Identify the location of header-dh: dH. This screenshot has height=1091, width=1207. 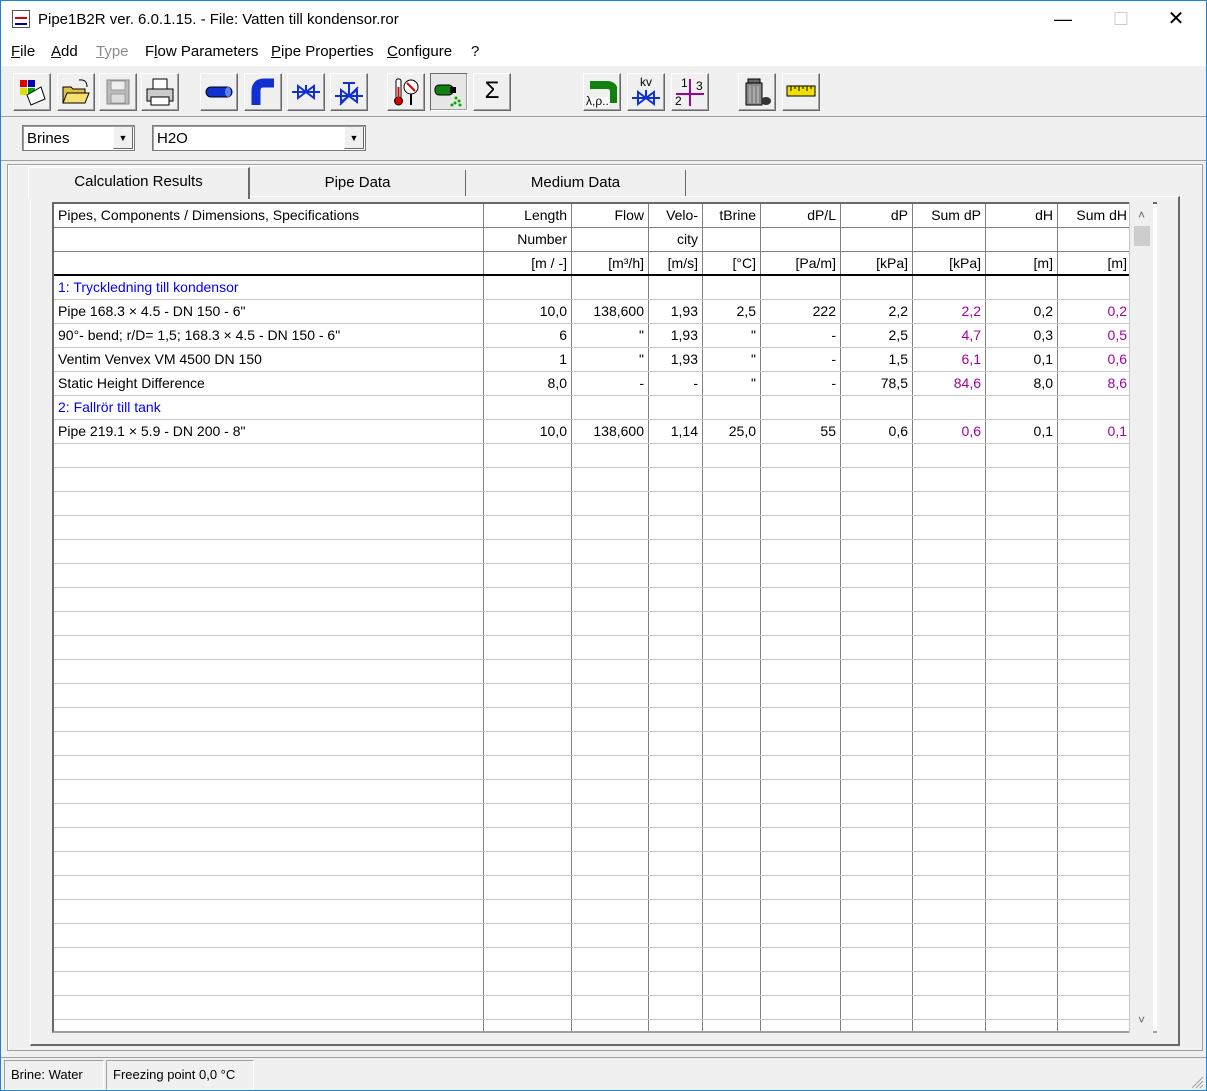
(1021, 215).